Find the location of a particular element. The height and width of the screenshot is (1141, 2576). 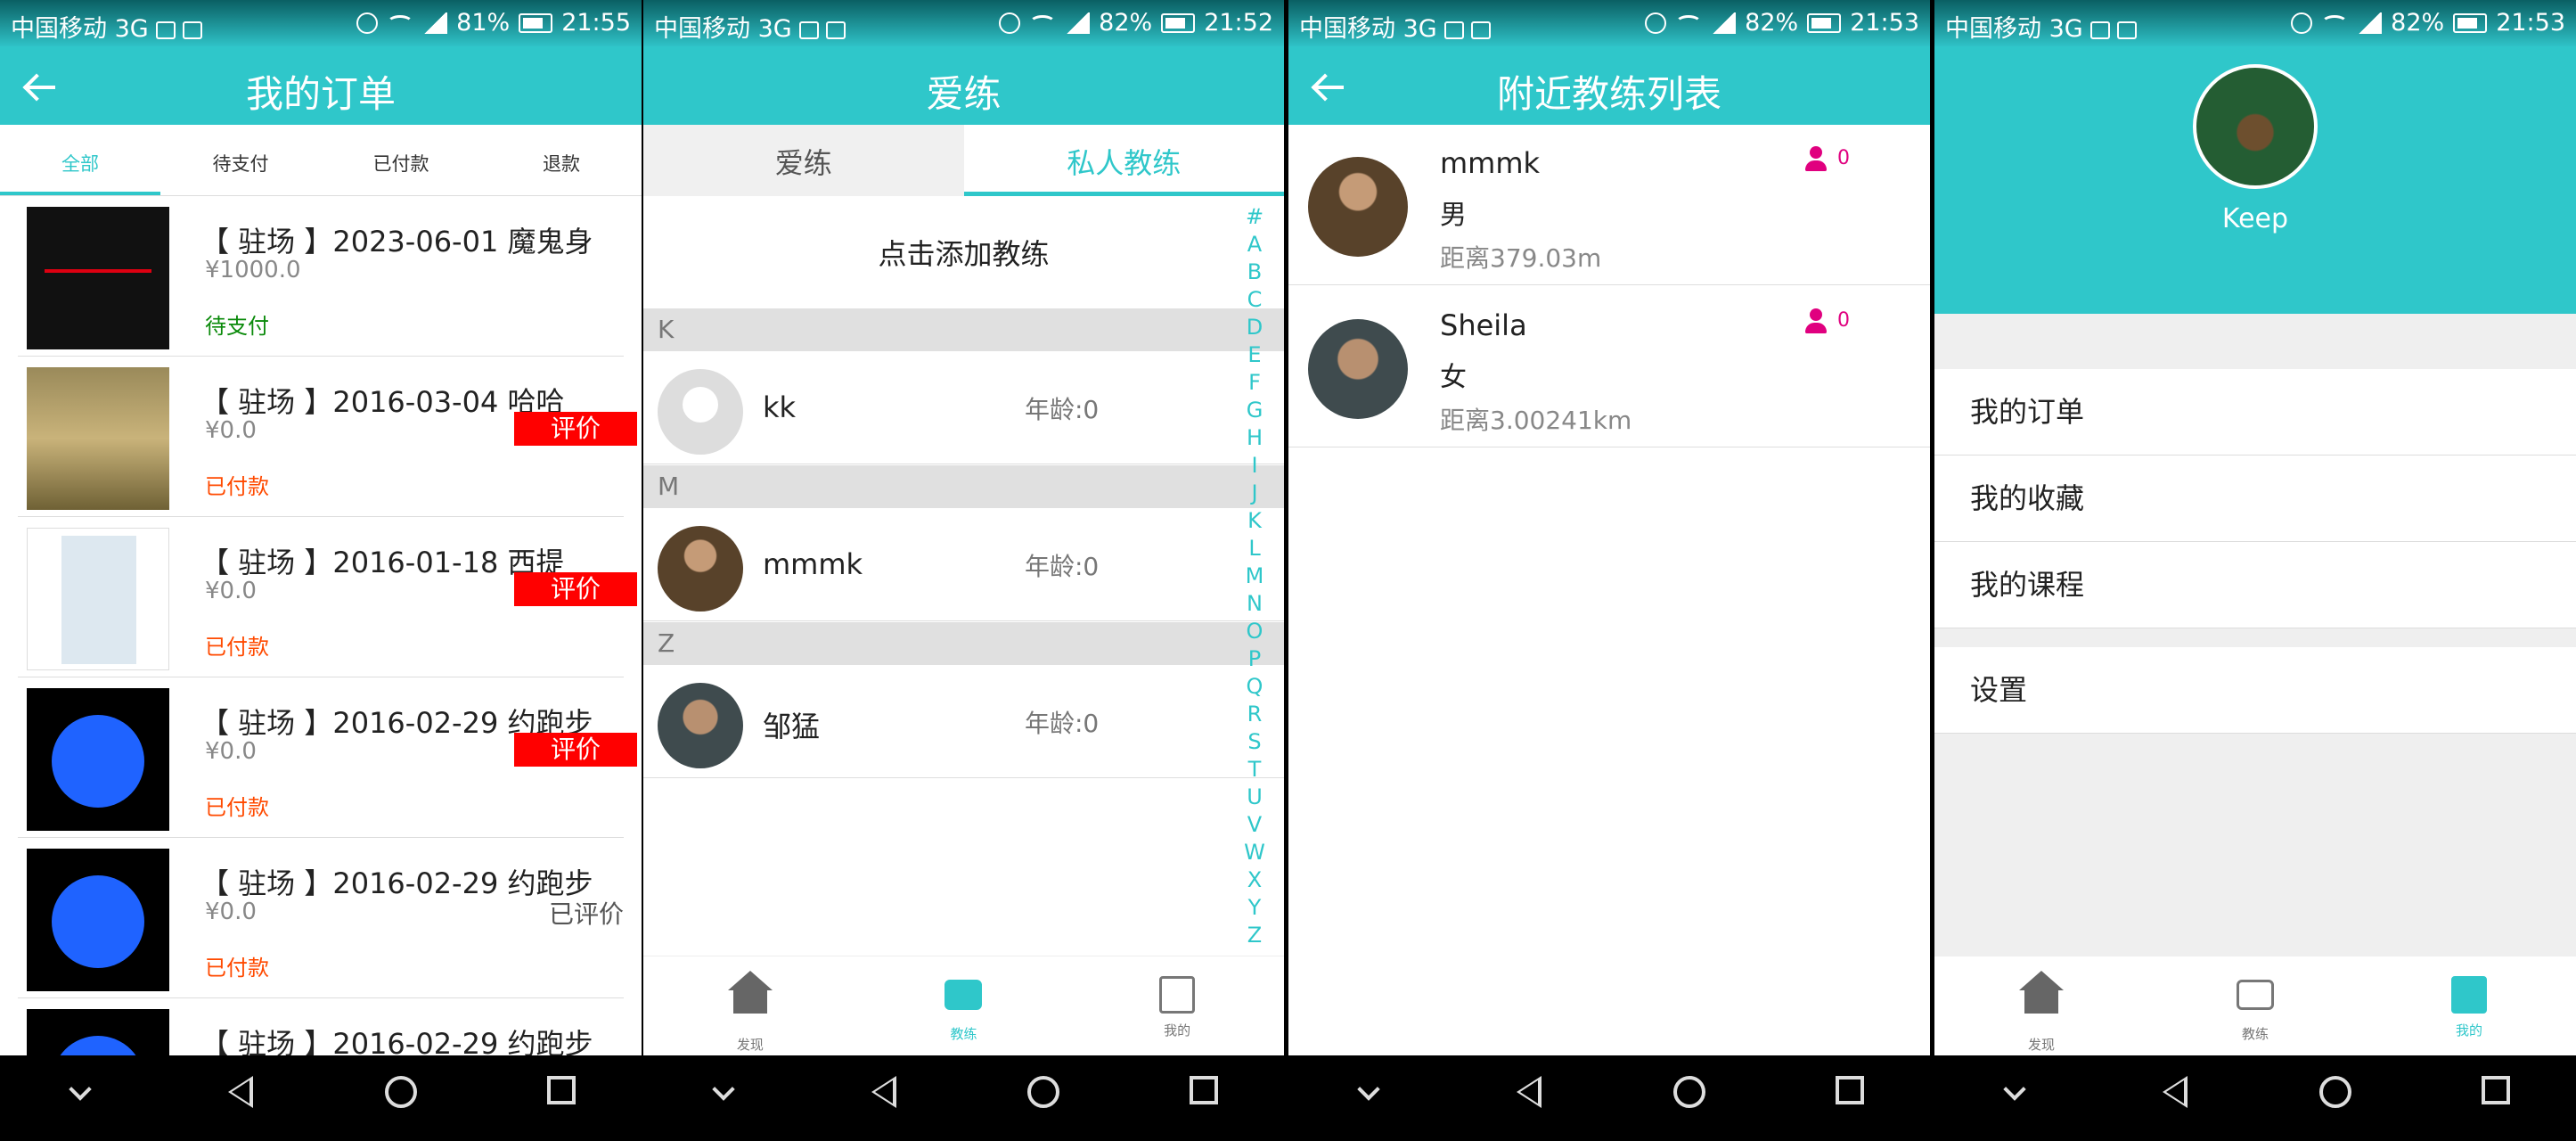

alphabet-index-letter: U is located at coordinates (1254, 797).